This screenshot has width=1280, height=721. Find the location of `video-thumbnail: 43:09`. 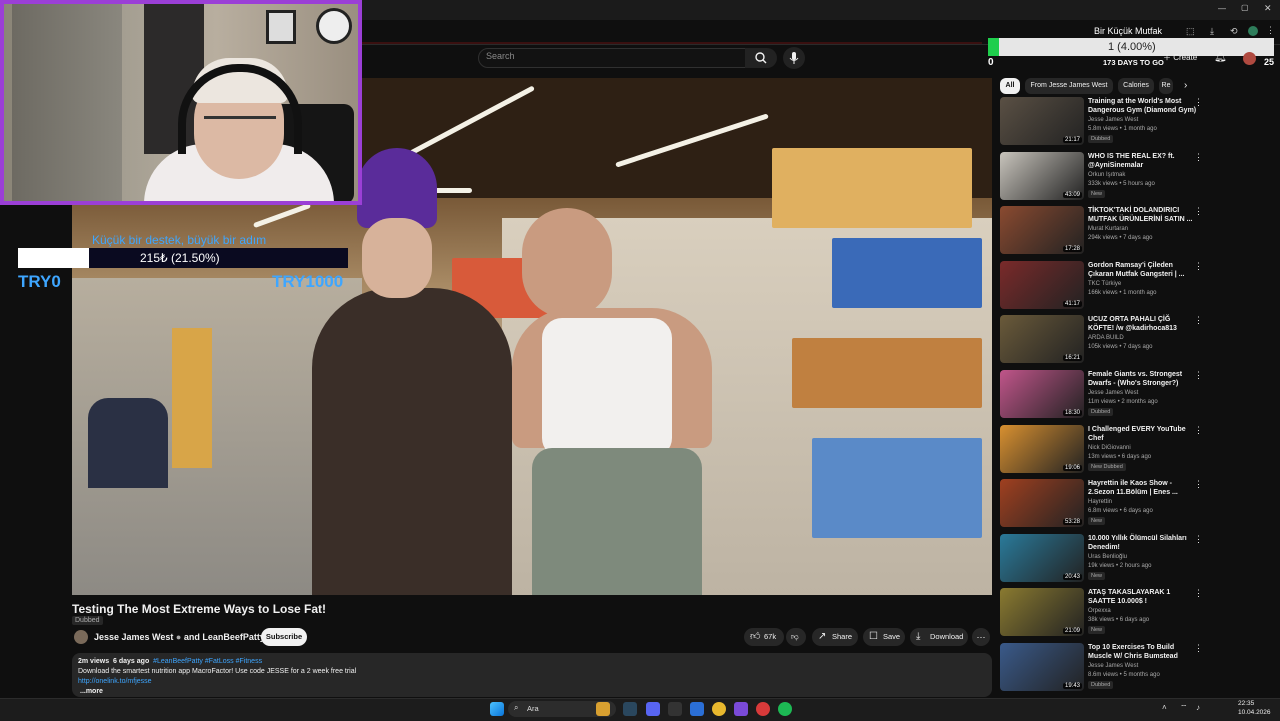

video-thumbnail: 43:09 is located at coordinates (1042, 175).